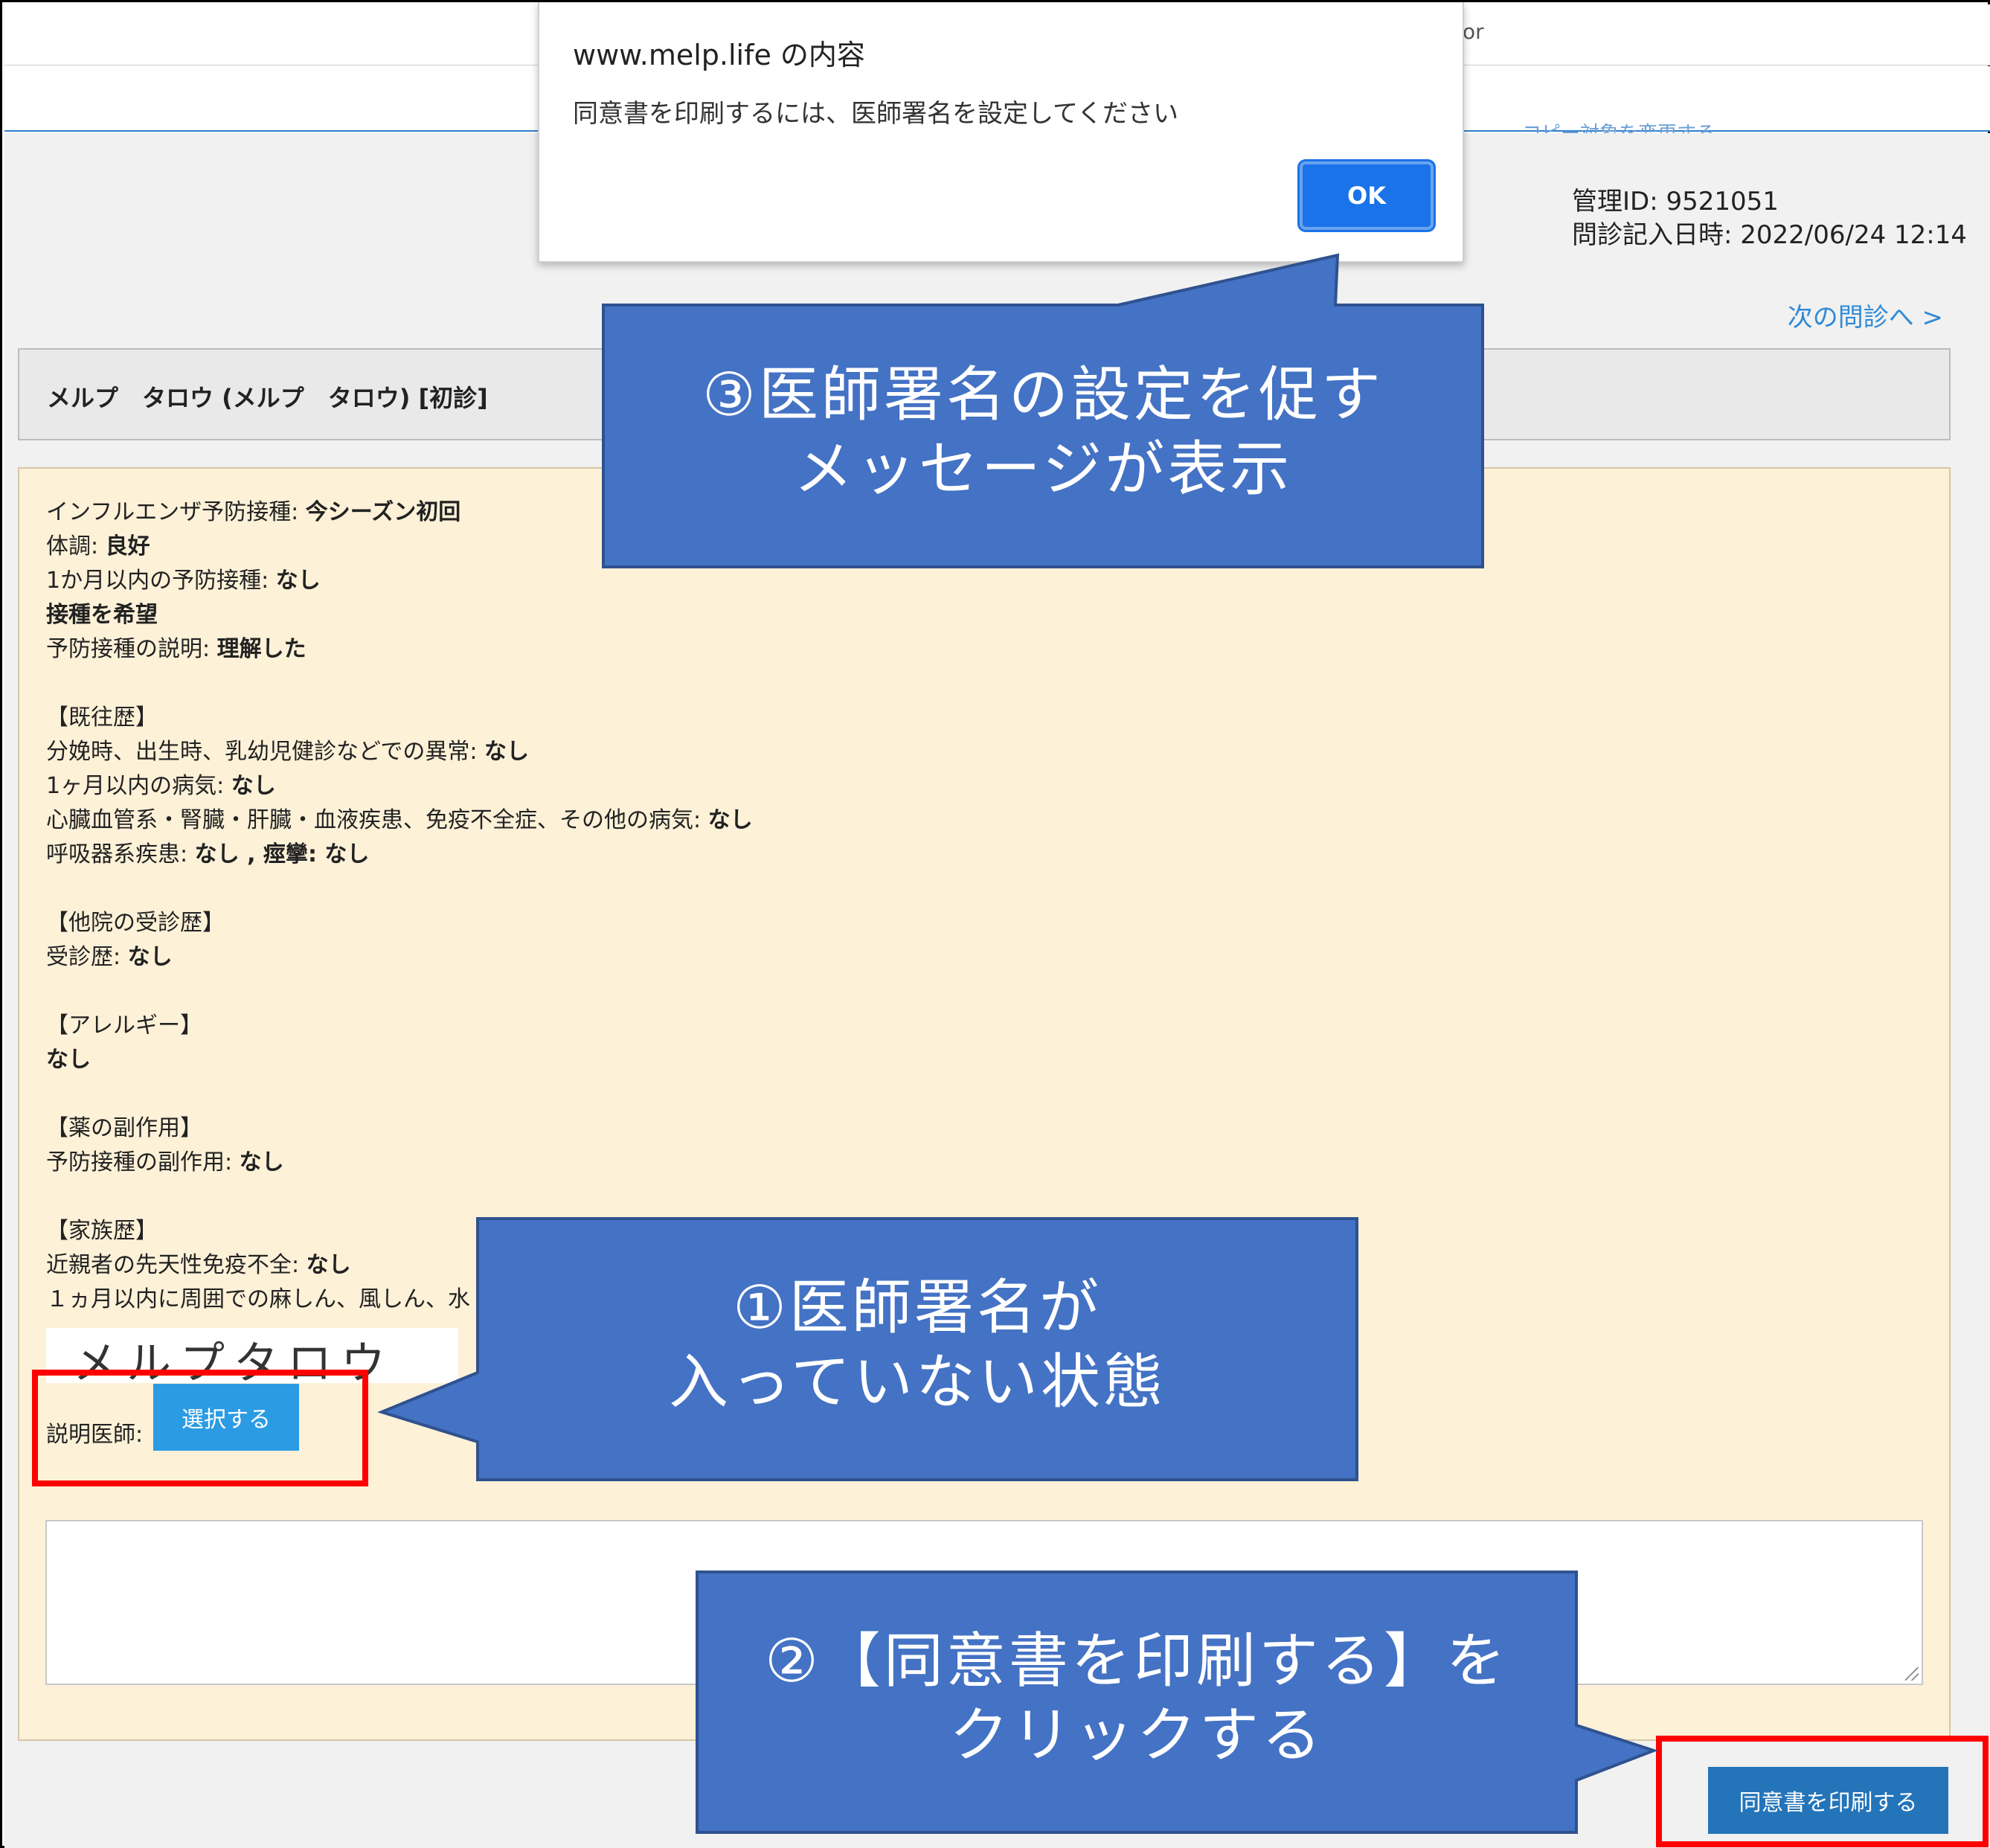 The height and width of the screenshot is (1848, 1990). What do you see at coordinates (1137, 1735) in the screenshot?
I see `callout-2-line2: クリックする` at bounding box center [1137, 1735].